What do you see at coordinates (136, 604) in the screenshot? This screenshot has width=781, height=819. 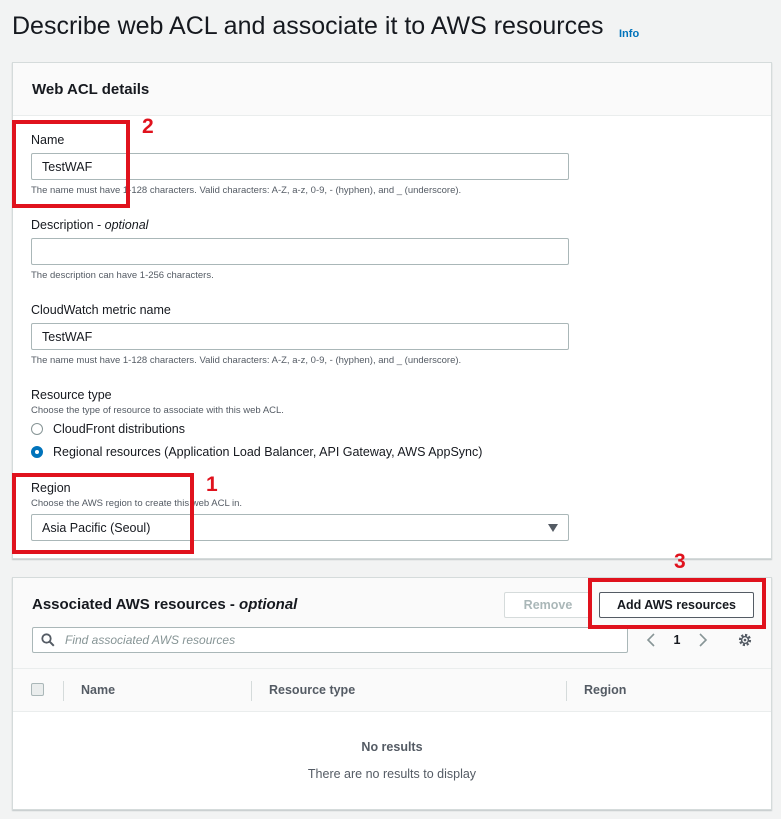 I see `associated-title-text: Associated AWS resources -` at bounding box center [136, 604].